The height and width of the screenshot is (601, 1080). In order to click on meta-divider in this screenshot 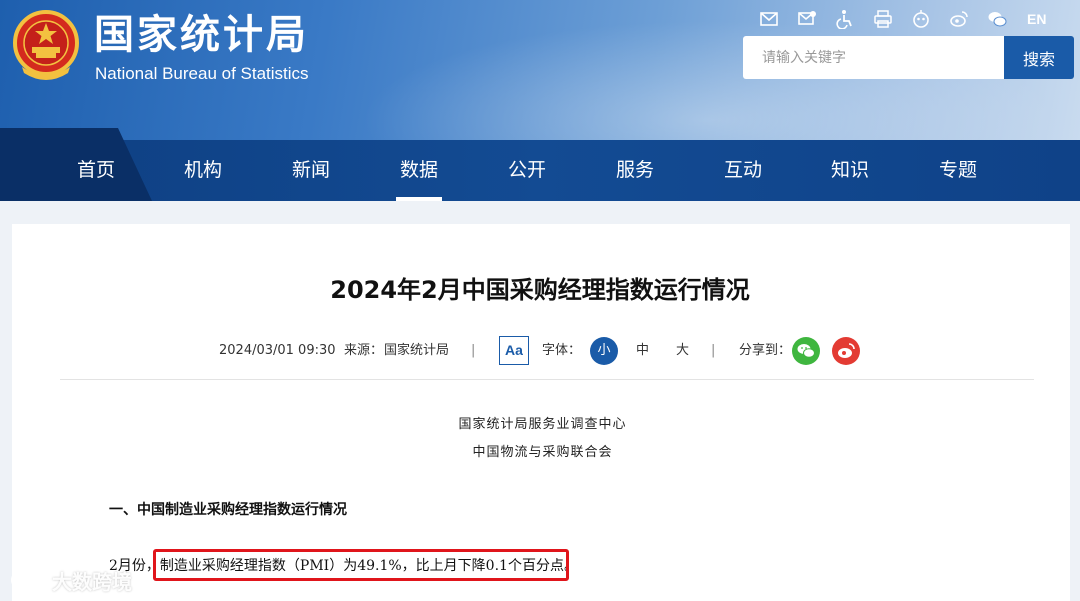, I will do `click(547, 379)`.